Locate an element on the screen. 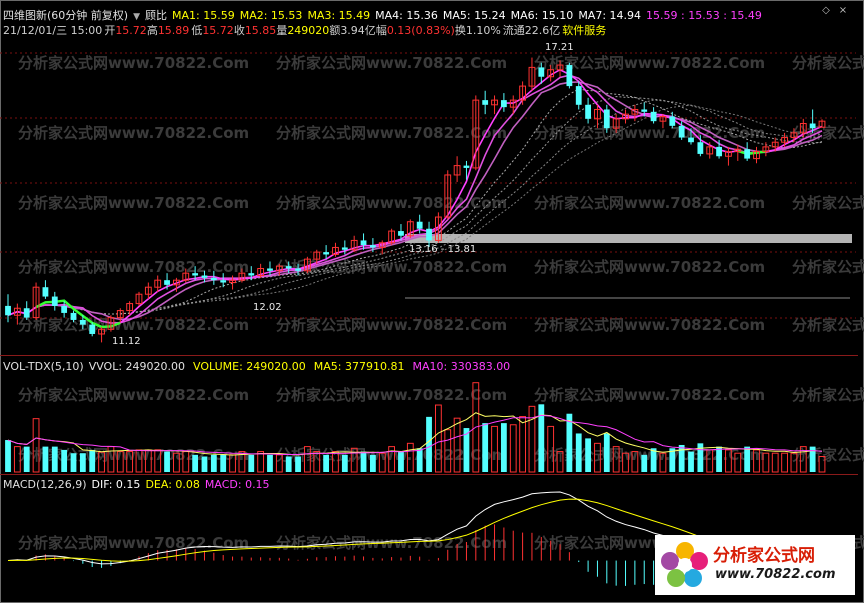 The image size is (864, 603). amount-caption: 额 is located at coordinates (335, 30).